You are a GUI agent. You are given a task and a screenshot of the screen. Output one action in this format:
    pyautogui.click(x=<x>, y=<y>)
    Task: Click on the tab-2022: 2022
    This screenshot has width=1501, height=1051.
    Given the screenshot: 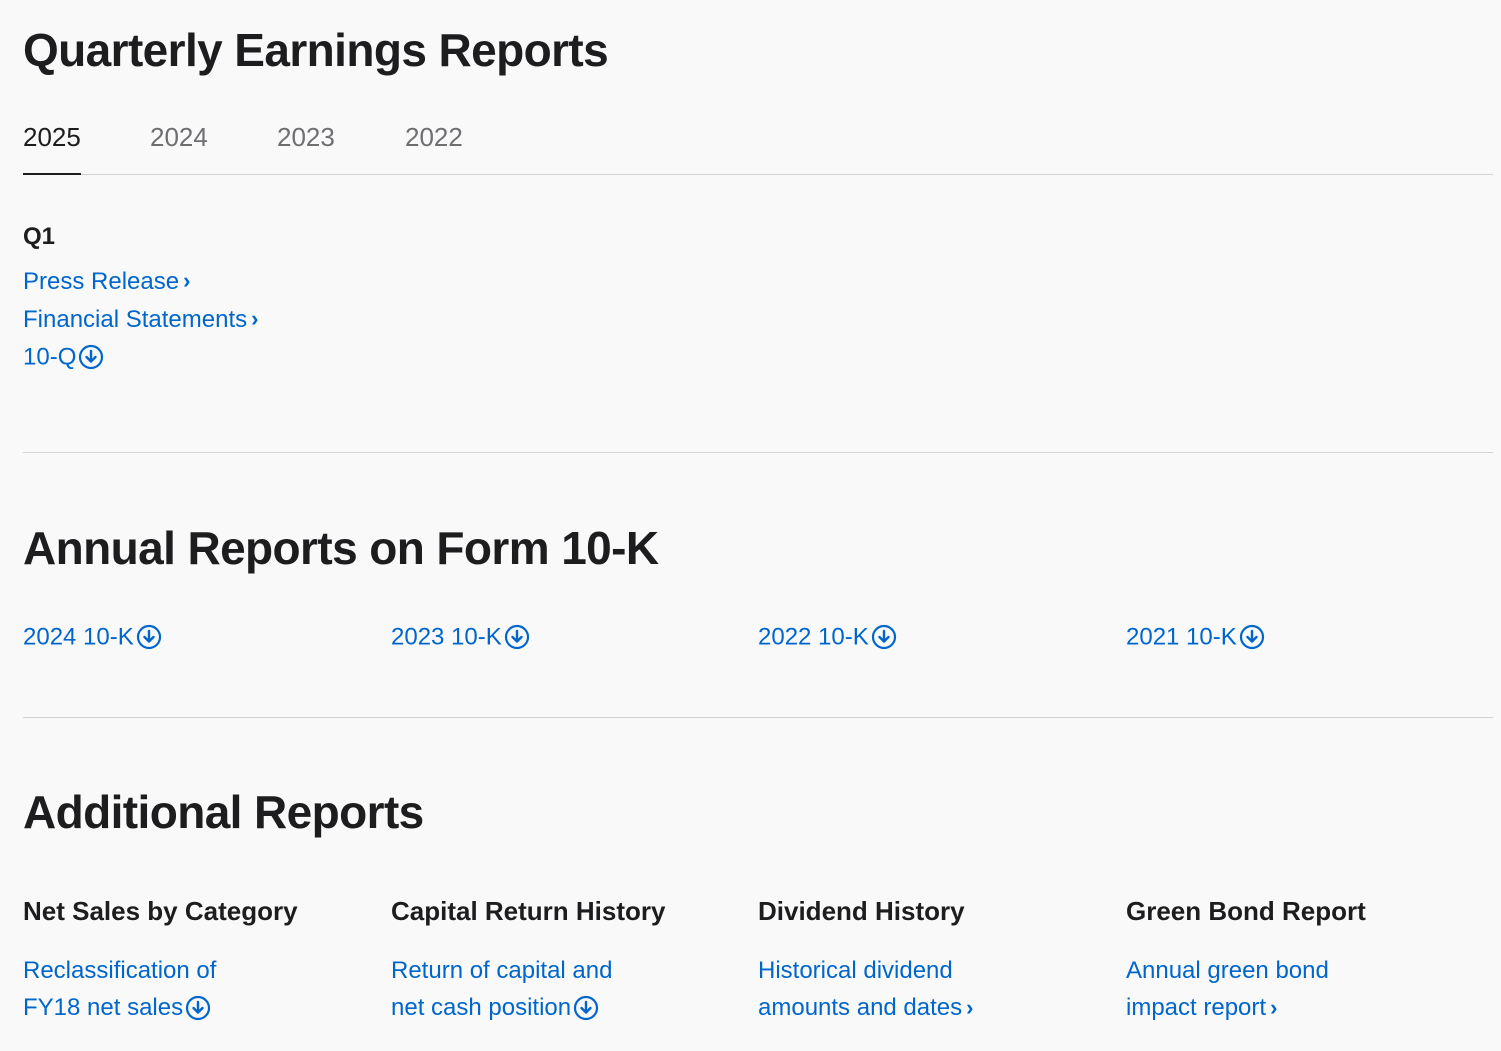 What is the action you would take?
    pyautogui.click(x=434, y=137)
    